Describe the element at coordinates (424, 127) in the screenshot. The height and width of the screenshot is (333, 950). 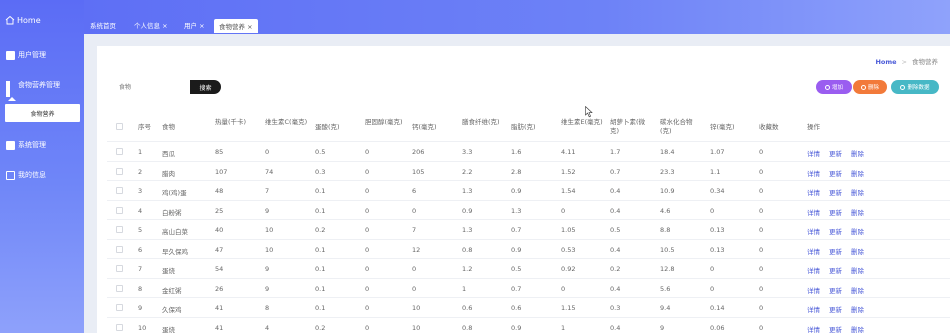
I see `col-header: 钙(毫克)` at that location.